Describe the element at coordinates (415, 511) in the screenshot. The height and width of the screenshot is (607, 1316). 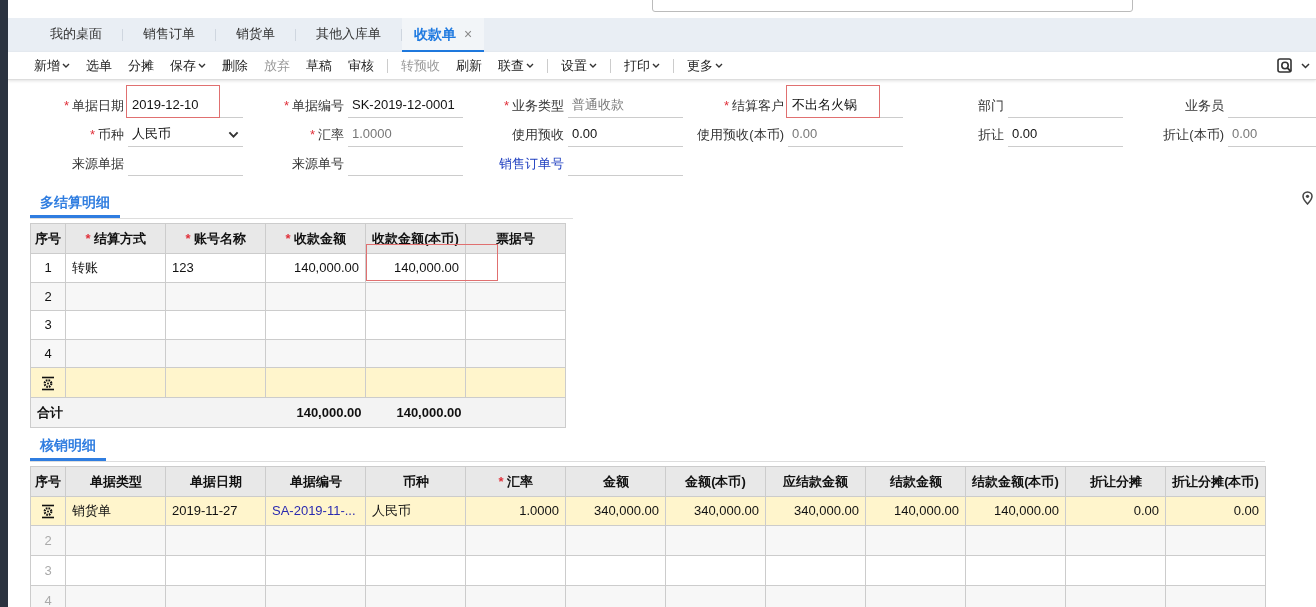
I see `table-cell: 人民币` at that location.